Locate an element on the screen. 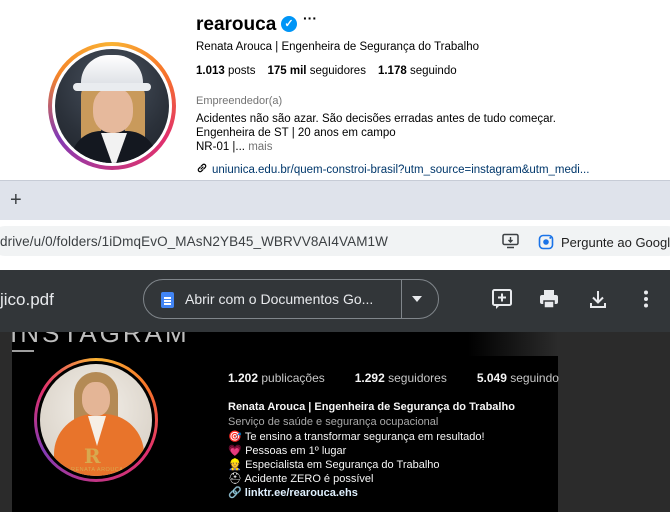 The height and width of the screenshot is (512, 670). profile-category: Empreendedor(a) is located at coordinates (239, 101).